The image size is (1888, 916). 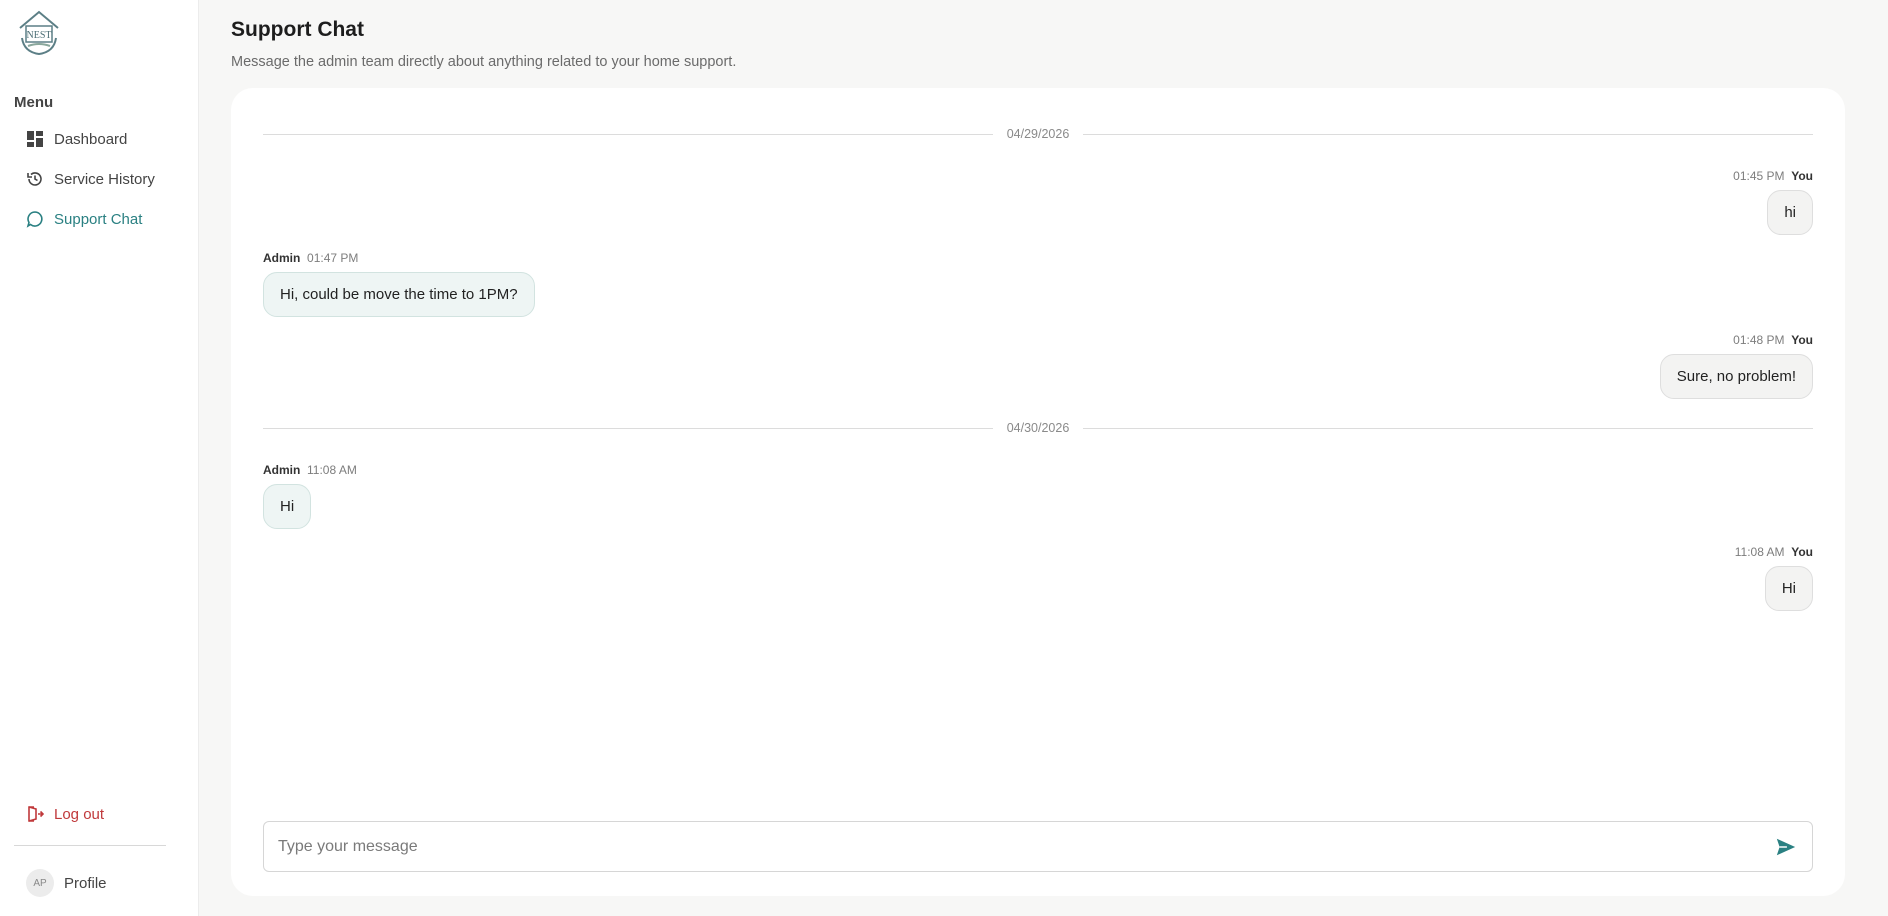 What do you see at coordinates (90, 849) in the screenshot?
I see `sidebar-footer: Log out AP Profile` at bounding box center [90, 849].